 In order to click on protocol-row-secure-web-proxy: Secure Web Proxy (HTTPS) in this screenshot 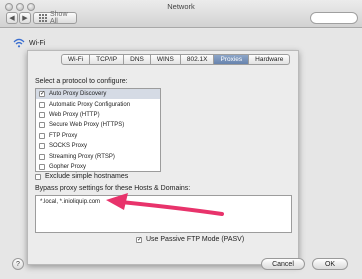, I will do `click(98, 125)`.